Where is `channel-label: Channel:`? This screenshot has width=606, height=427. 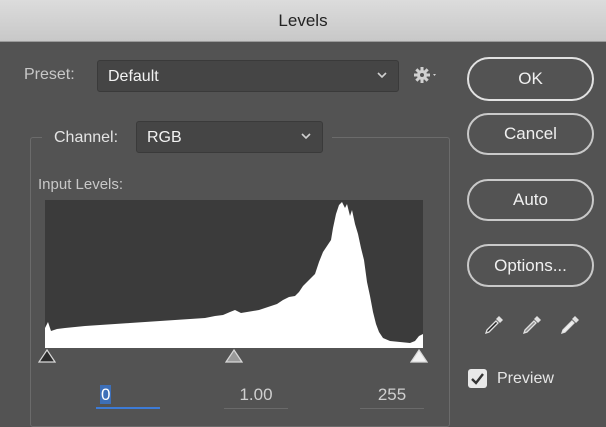
channel-label: Channel: is located at coordinates (86, 137).